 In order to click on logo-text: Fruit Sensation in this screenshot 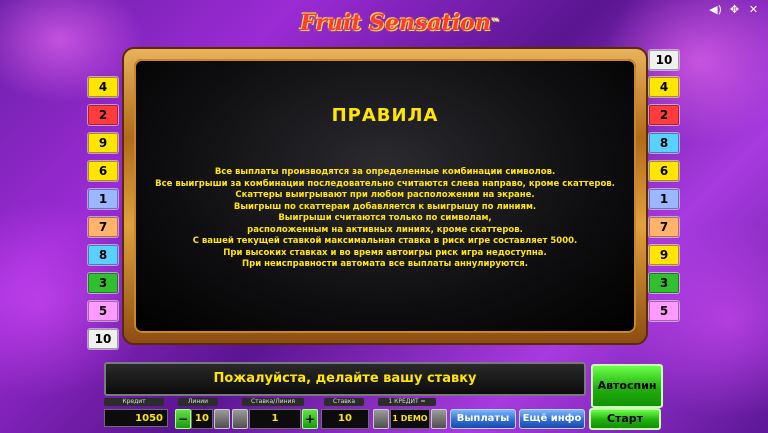, I will do `click(395, 23)`.